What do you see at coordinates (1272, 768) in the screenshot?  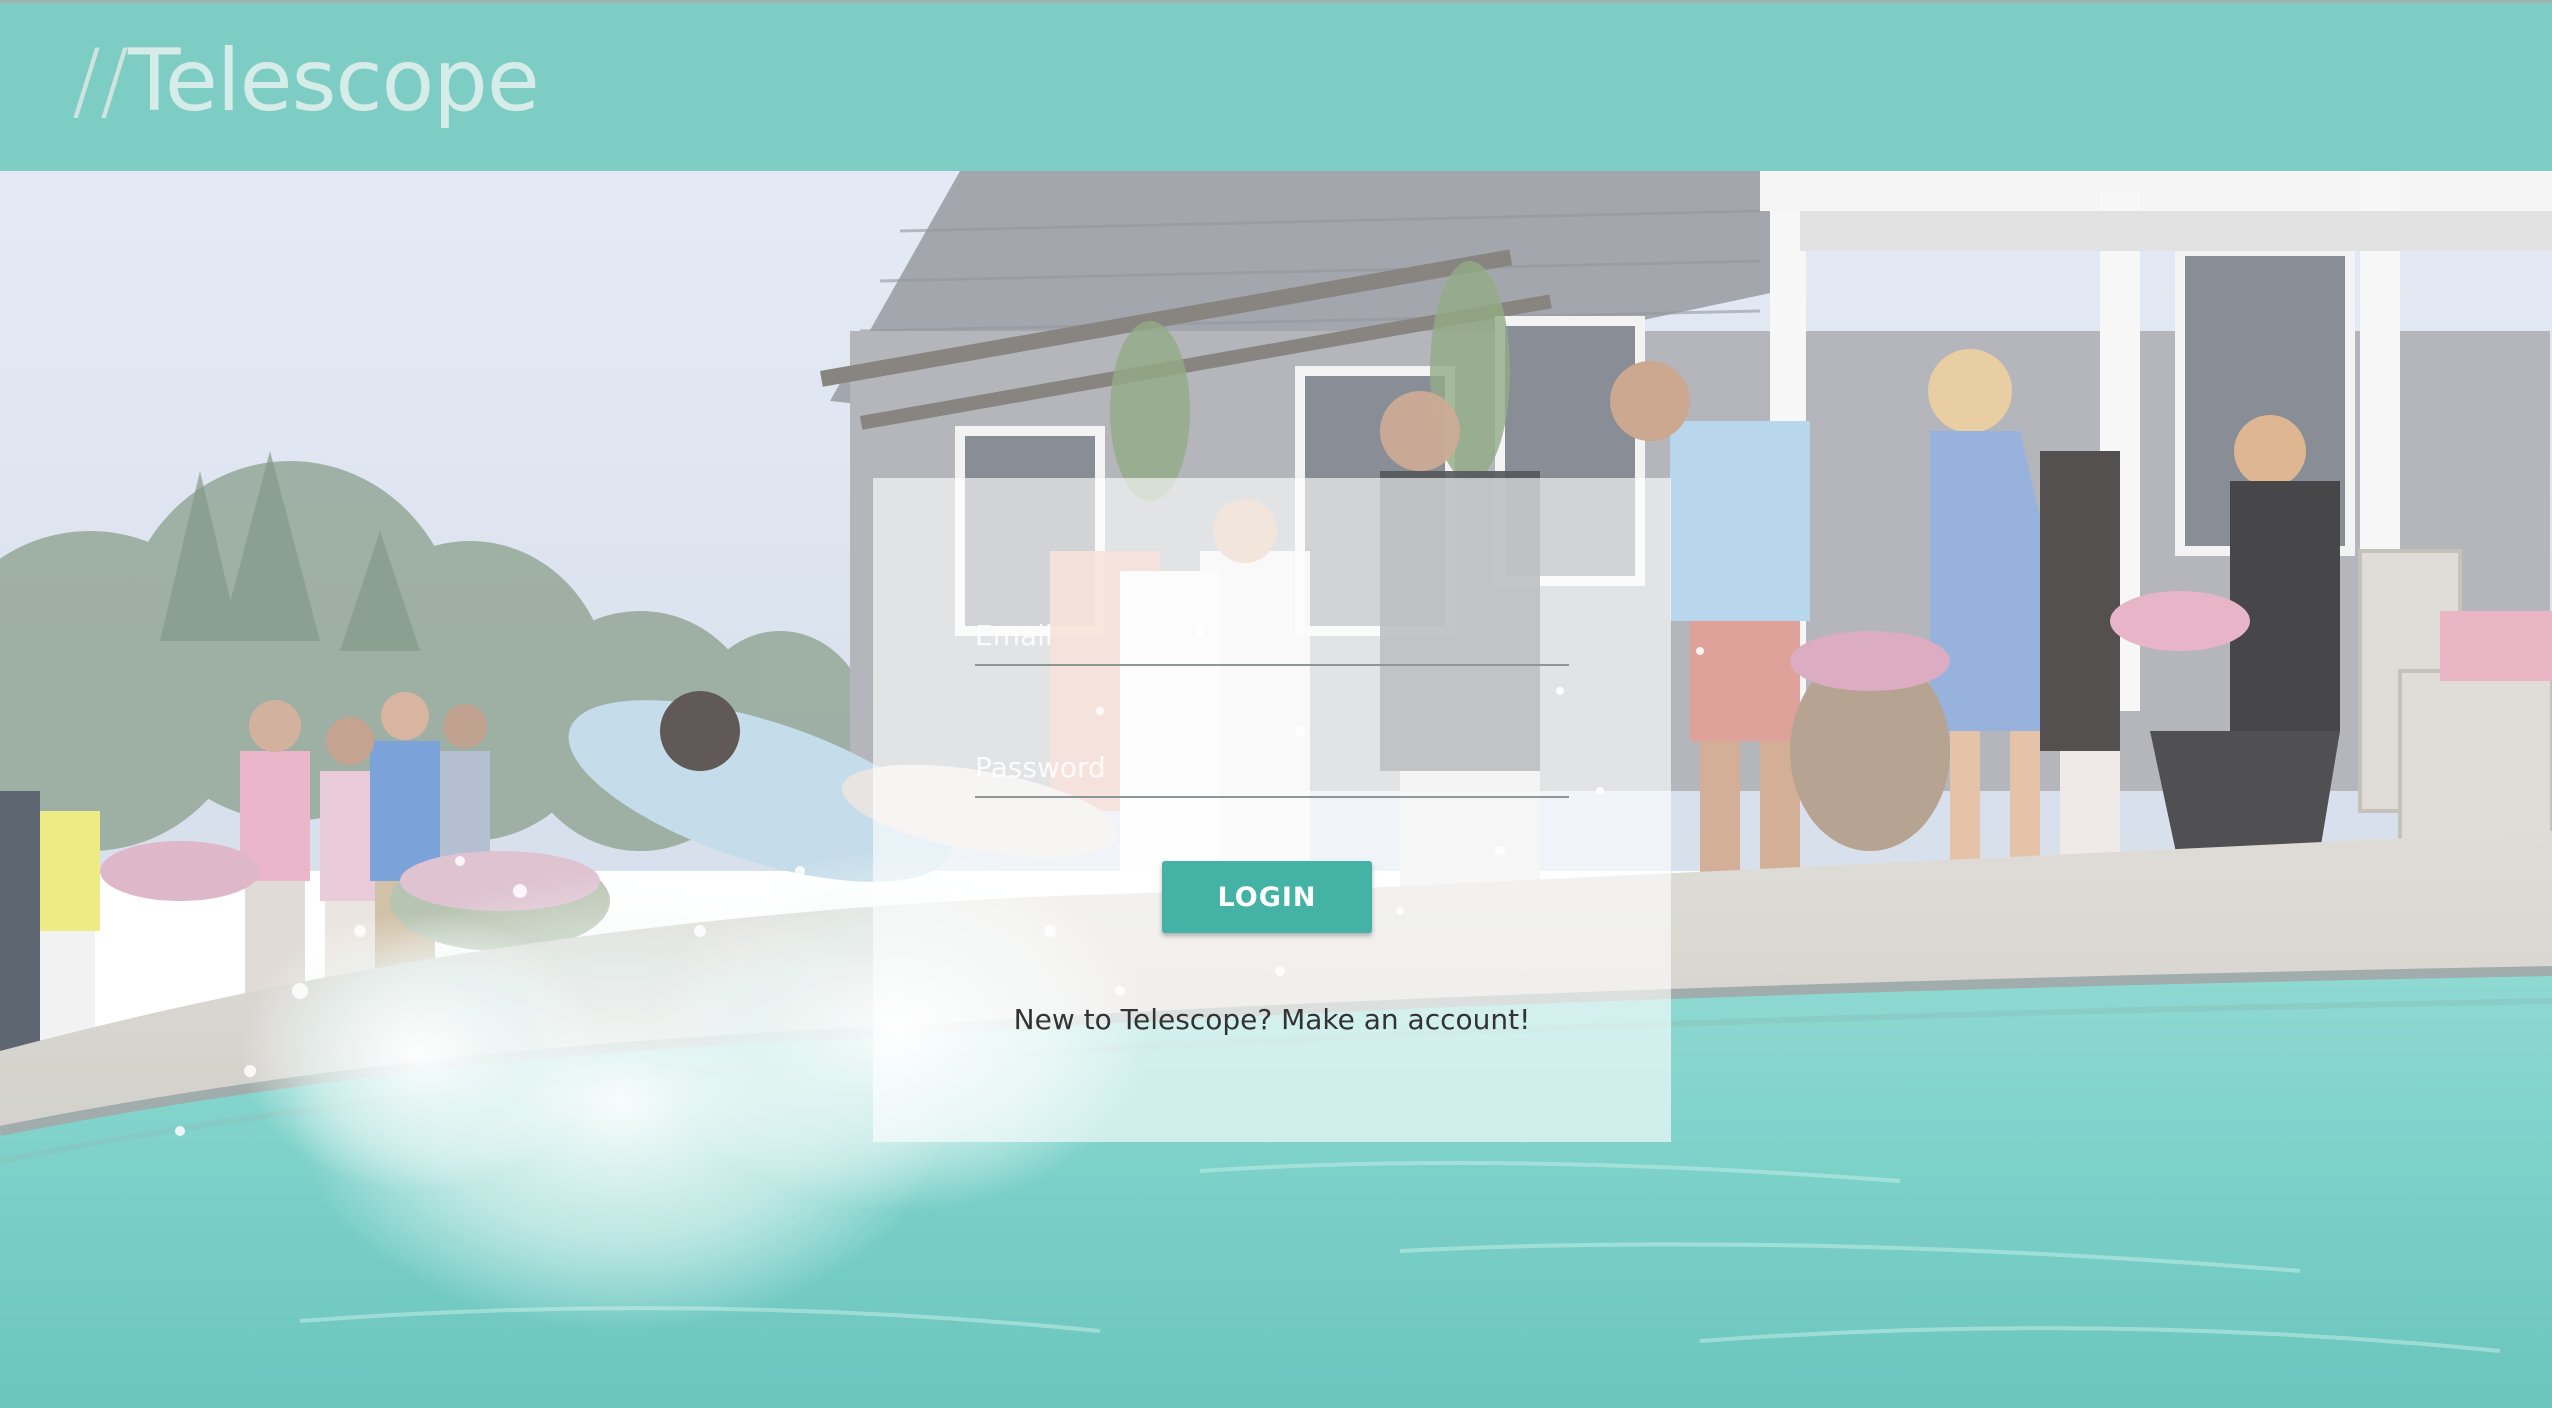 I see `password-field` at bounding box center [1272, 768].